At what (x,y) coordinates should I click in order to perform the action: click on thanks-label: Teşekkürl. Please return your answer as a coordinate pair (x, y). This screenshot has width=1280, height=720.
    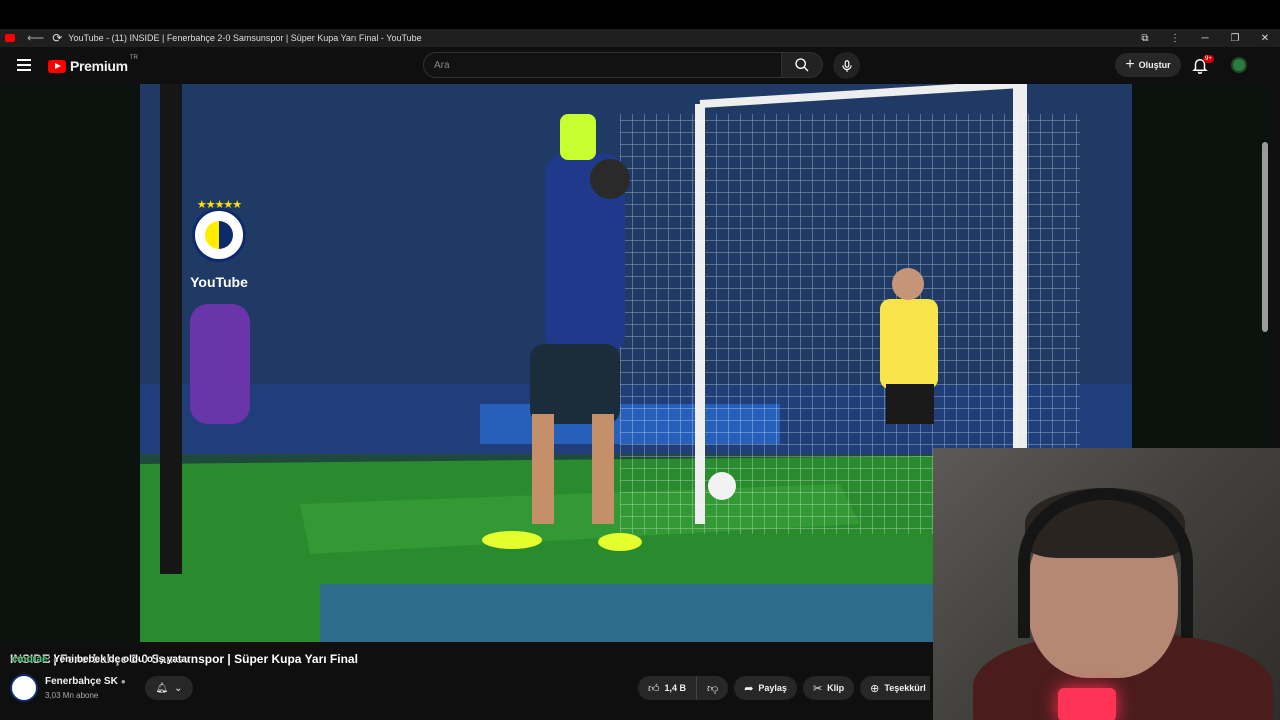
    Looking at the image, I should click on (905, 688).